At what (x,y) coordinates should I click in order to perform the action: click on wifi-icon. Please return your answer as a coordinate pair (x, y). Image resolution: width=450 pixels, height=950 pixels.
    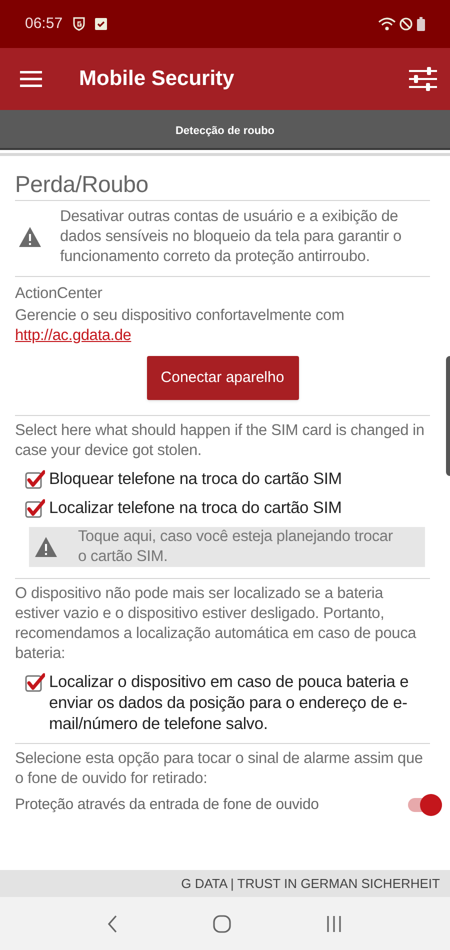
    Looking at the image, I should click on (387, 24).